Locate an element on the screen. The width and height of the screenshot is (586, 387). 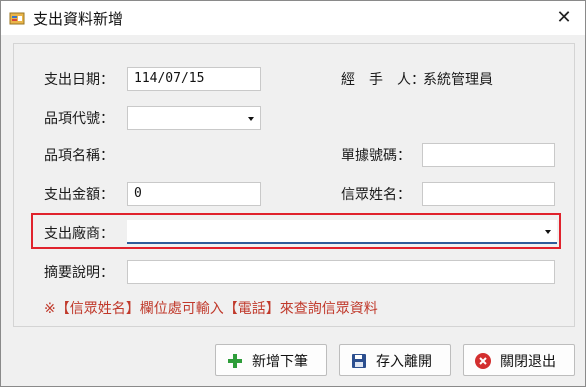
save-leave-label: 存入離開 is located at coordinates (404, 362).